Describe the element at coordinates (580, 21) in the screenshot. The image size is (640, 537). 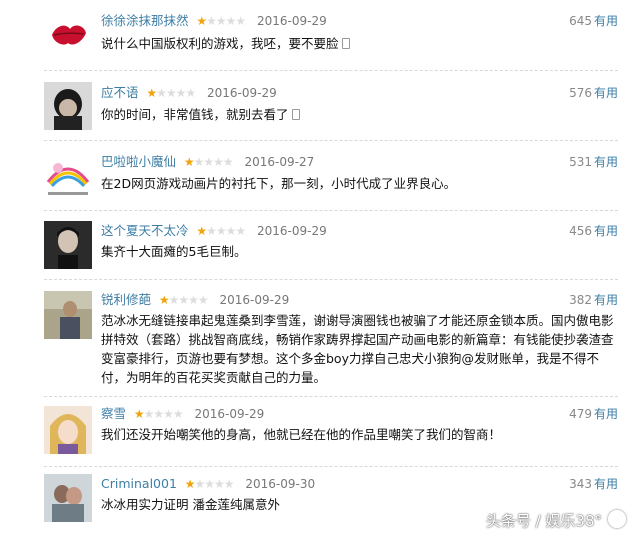
I see `vote-count: 645` at that location.